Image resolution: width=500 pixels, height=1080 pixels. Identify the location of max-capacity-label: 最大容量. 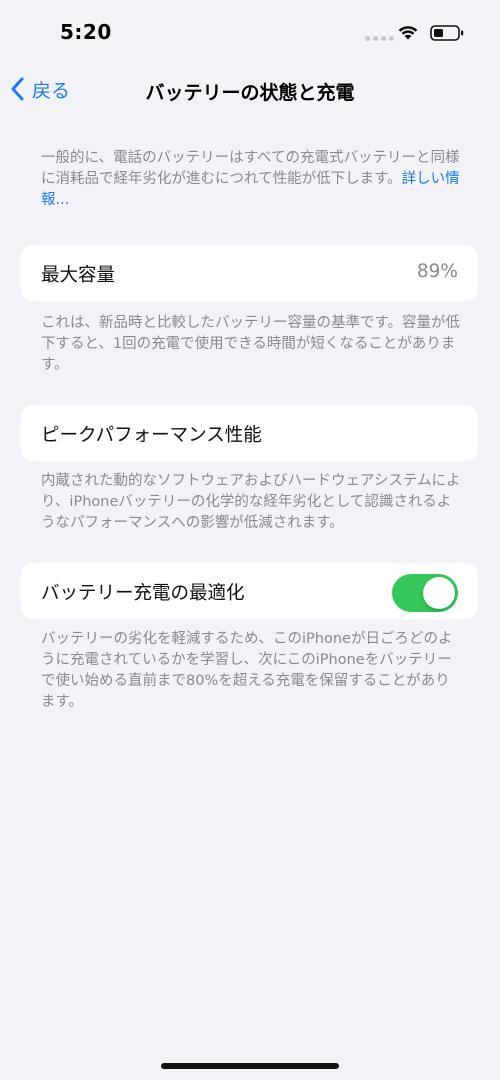
(78, 275).